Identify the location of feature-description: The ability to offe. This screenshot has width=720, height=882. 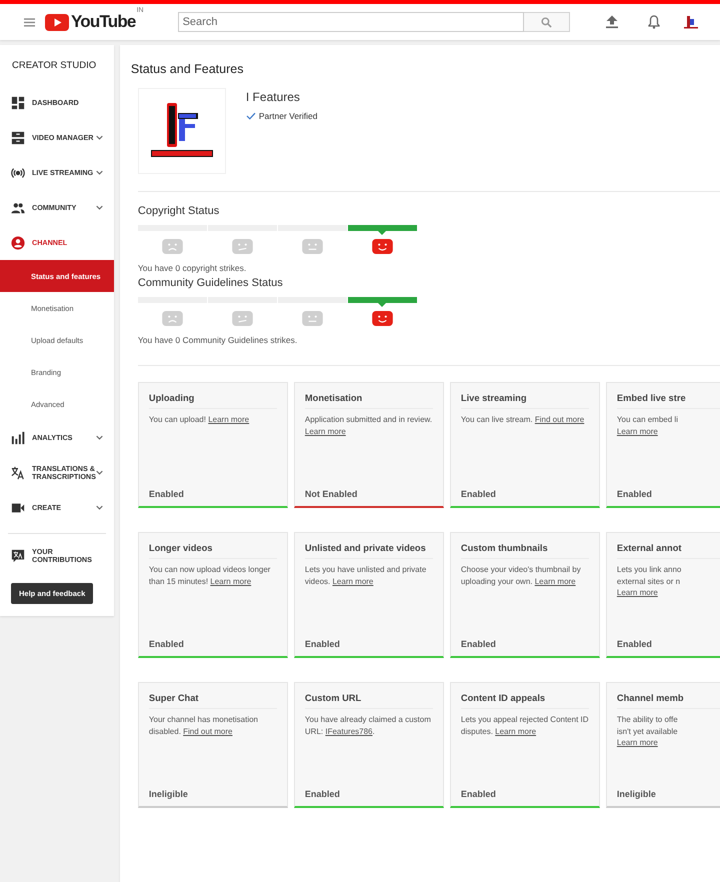
(647, 720).